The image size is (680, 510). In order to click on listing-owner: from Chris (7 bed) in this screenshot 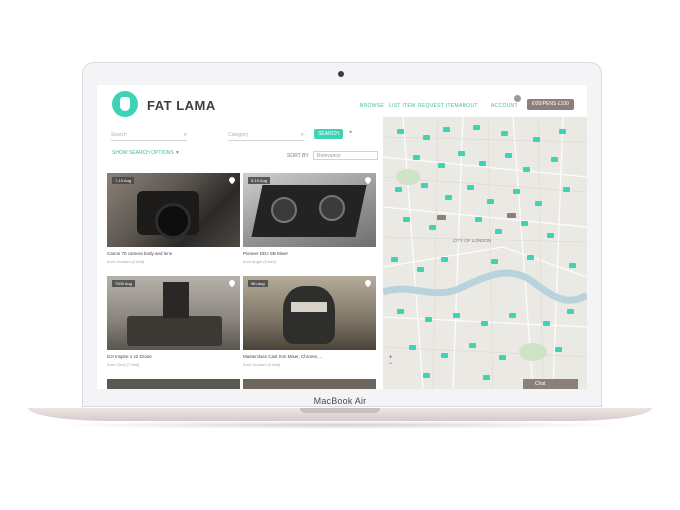, I will do `click(123, 364)`.